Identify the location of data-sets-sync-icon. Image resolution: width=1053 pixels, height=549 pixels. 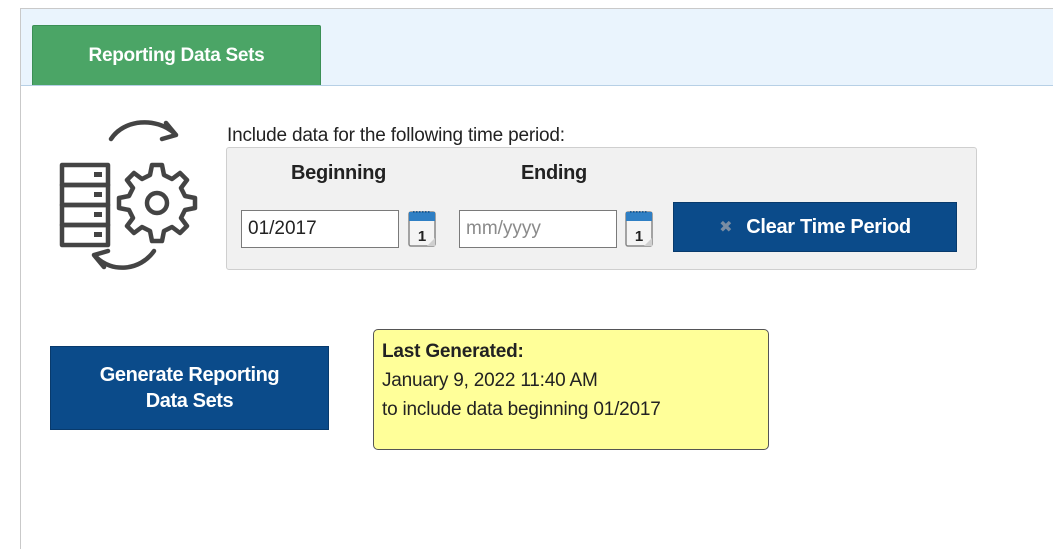
(128, 195).